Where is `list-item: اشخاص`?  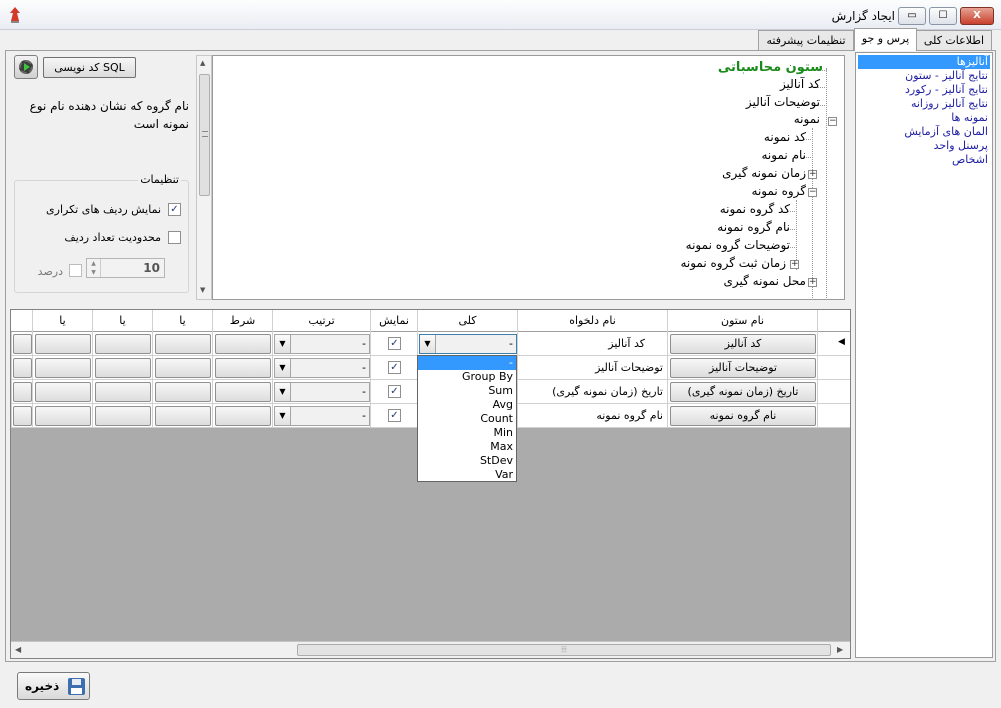 list-item: اشخاص is located at coordinates (970, 160).